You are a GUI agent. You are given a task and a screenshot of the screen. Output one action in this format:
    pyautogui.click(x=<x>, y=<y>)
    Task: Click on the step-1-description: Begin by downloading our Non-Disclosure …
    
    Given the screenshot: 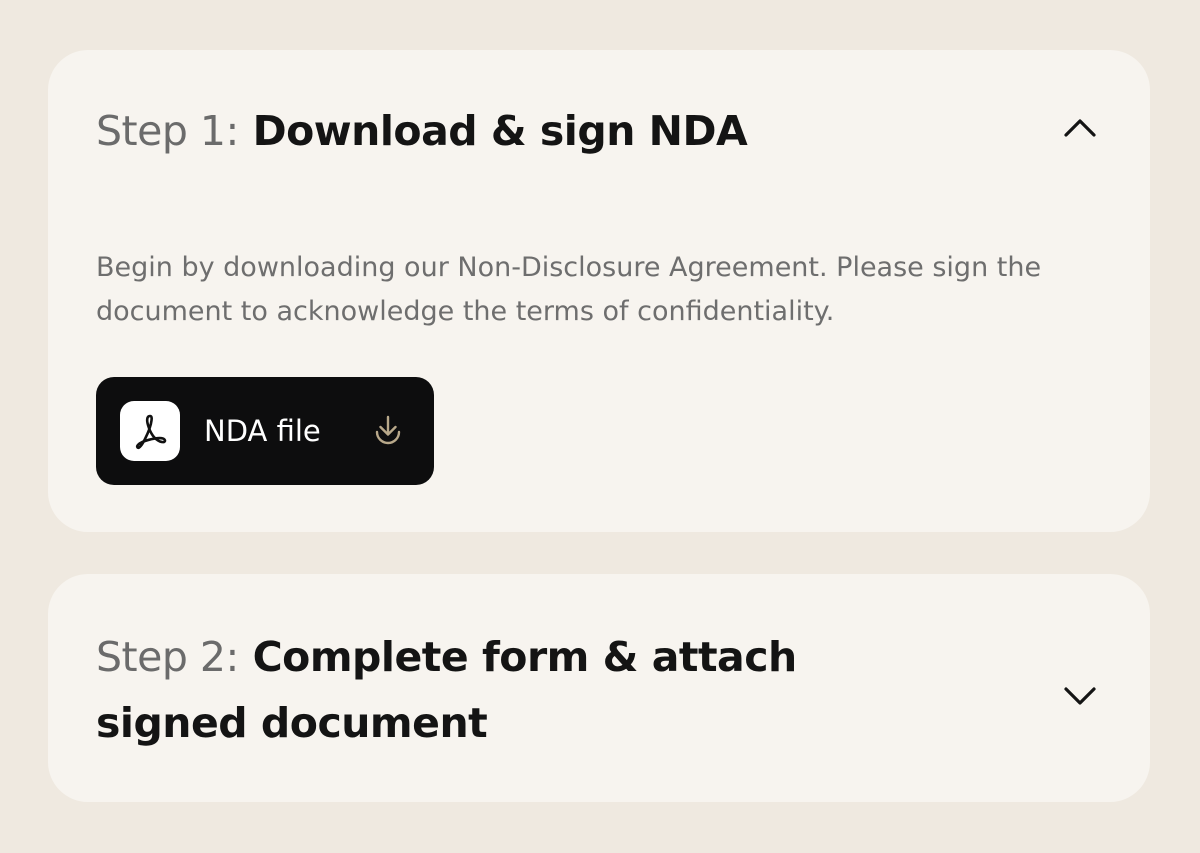 What is the action you would take?
    pyautogui.click(x=569, y=289)
    